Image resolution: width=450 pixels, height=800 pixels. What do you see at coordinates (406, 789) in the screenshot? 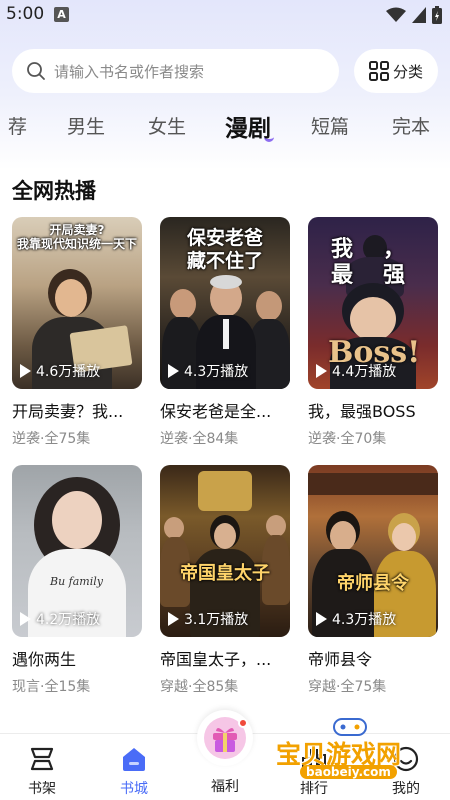
I see `nav-label: 我的` at bounding box center [406, 789].